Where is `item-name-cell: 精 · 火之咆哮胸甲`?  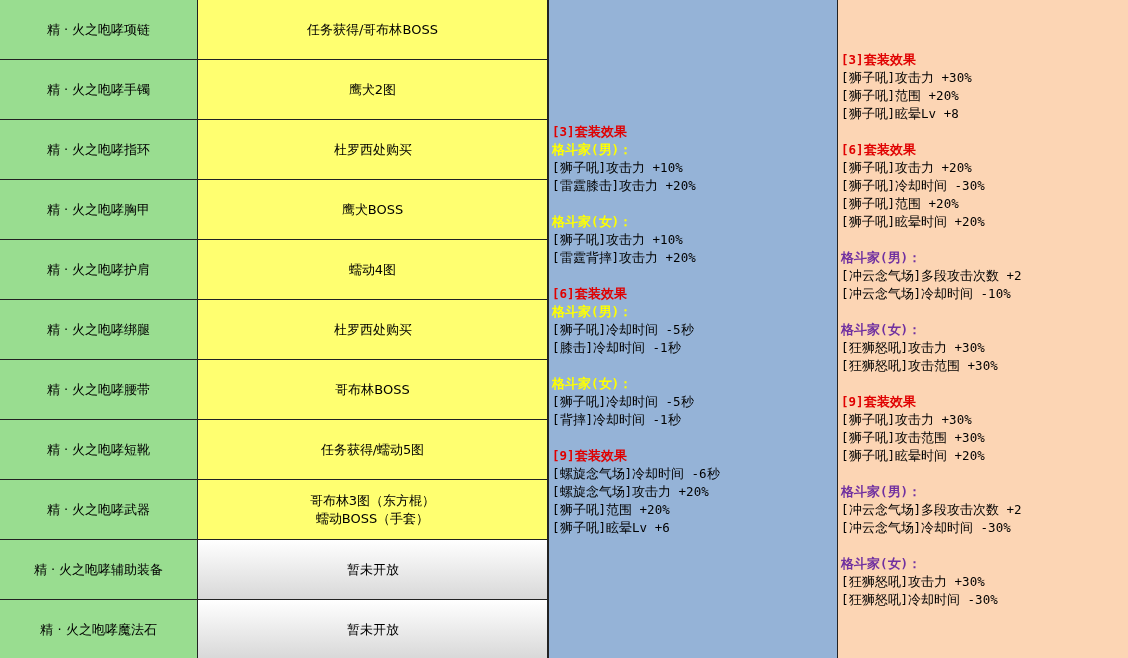 item-name-cell: 精 · 火之咆哮胸甲 is located at coordinates (99, 210).